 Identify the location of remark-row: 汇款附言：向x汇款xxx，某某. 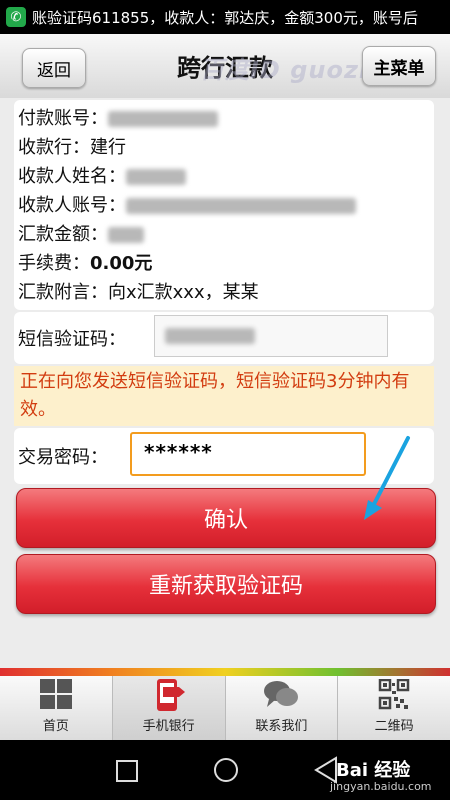
(138, 291).